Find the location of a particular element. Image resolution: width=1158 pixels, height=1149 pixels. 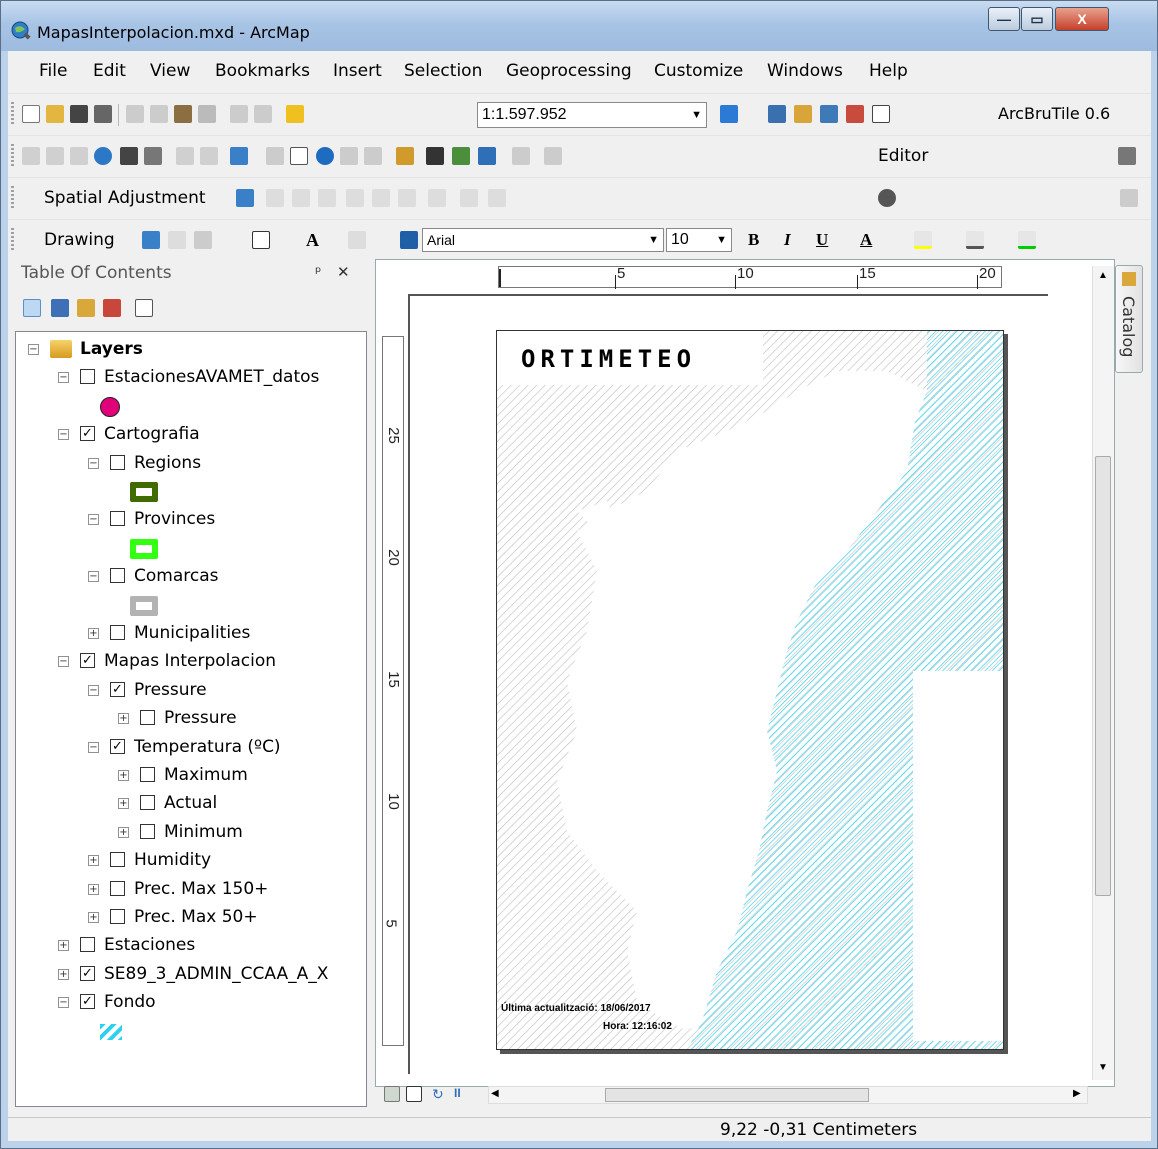

horizontal-scroll-thumb is located at coordinates (737, 1095).